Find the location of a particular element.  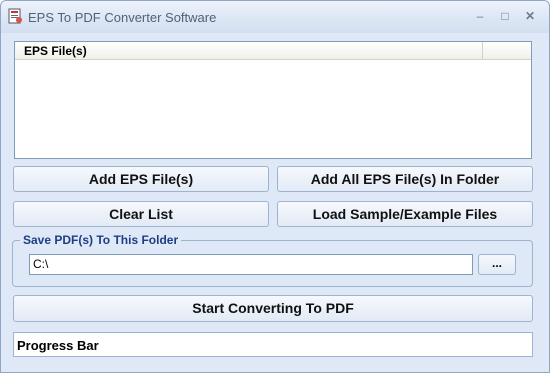

maximize-button: □ is located at coordinates (505, 16).